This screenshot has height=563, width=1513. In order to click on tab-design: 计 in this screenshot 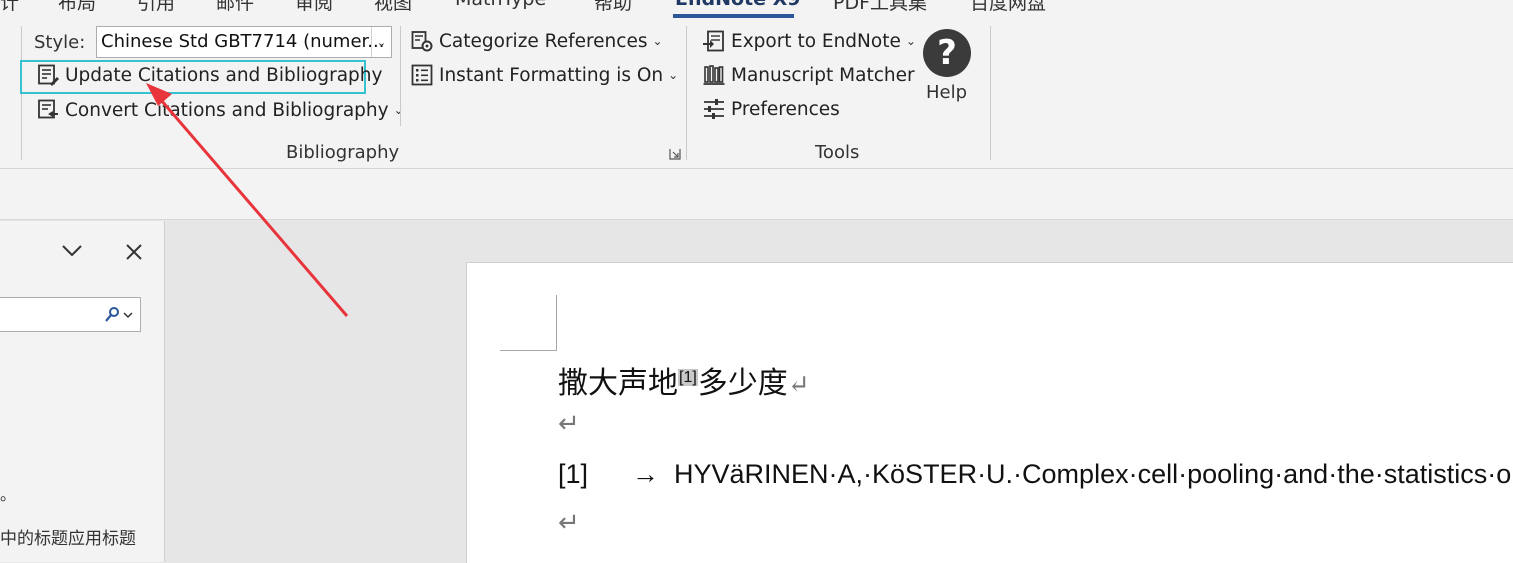, I will do `click(9, 7)`.